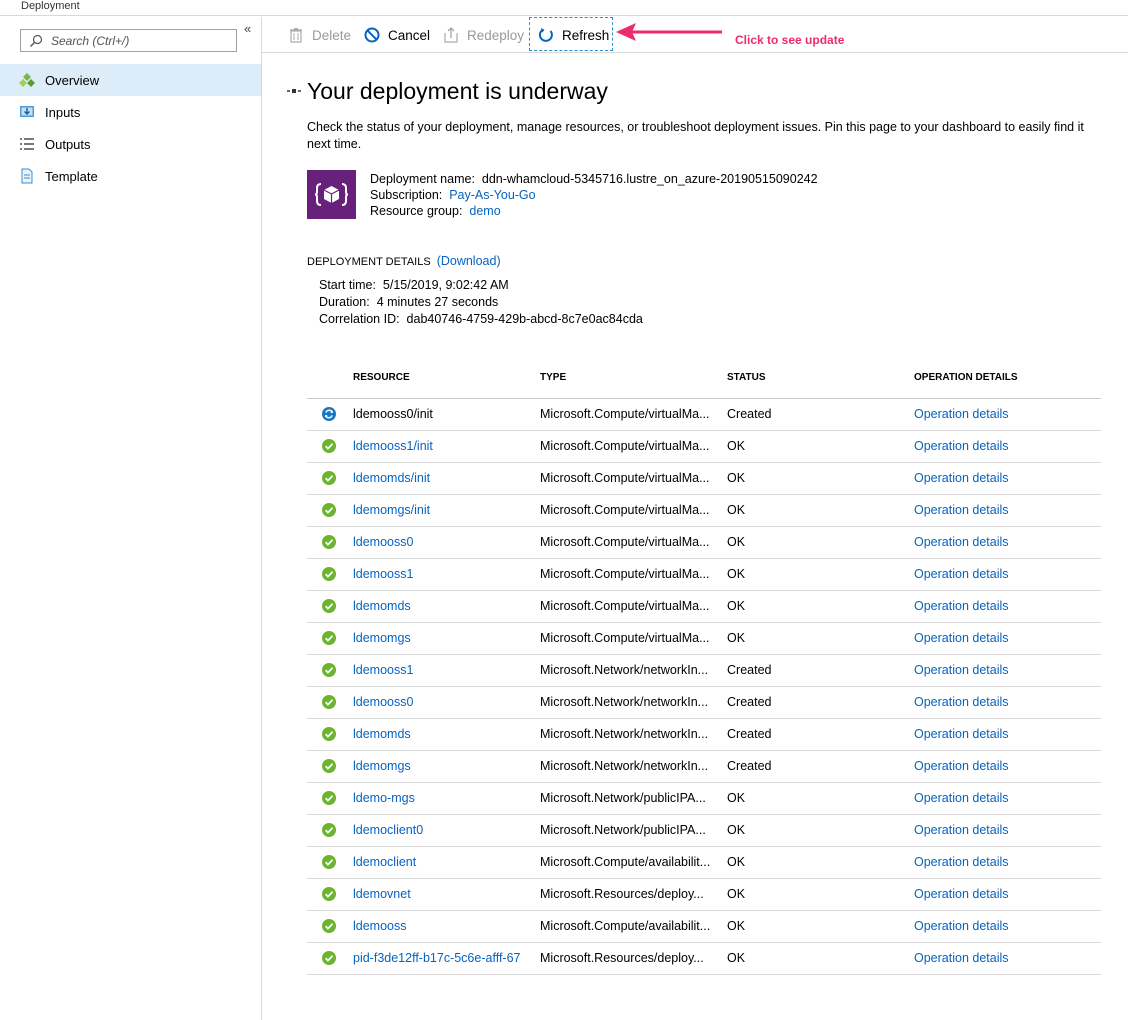  Describe the element at coordinates (130, 112) in the screenshot. I see `sidebar-item-inputs: Inputs` at that location.